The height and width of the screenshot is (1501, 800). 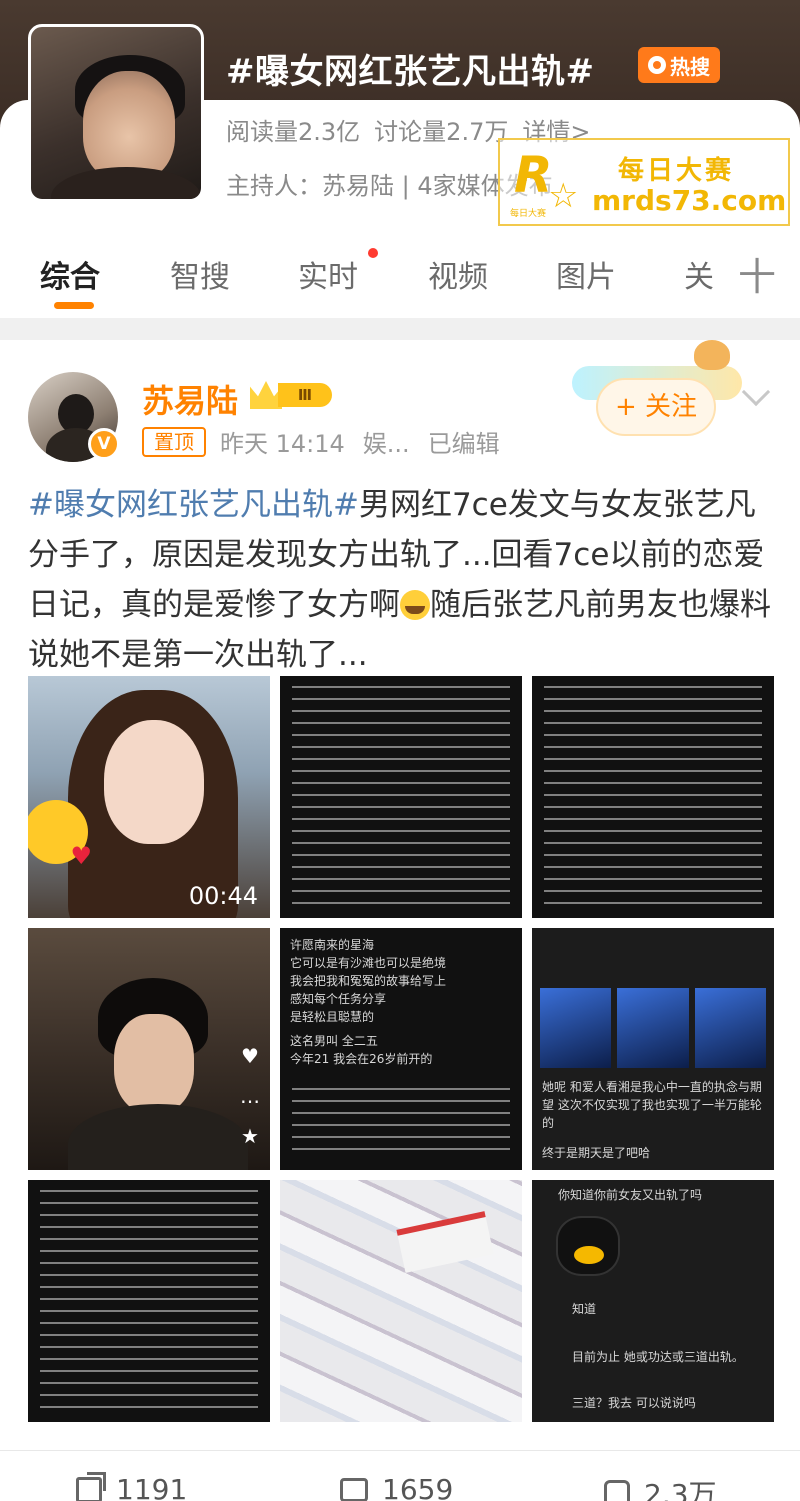 What do you see at coordinates (533, 175) in the screenshot?
I see `watermark-letter: R` at bounding box center [533, 175].